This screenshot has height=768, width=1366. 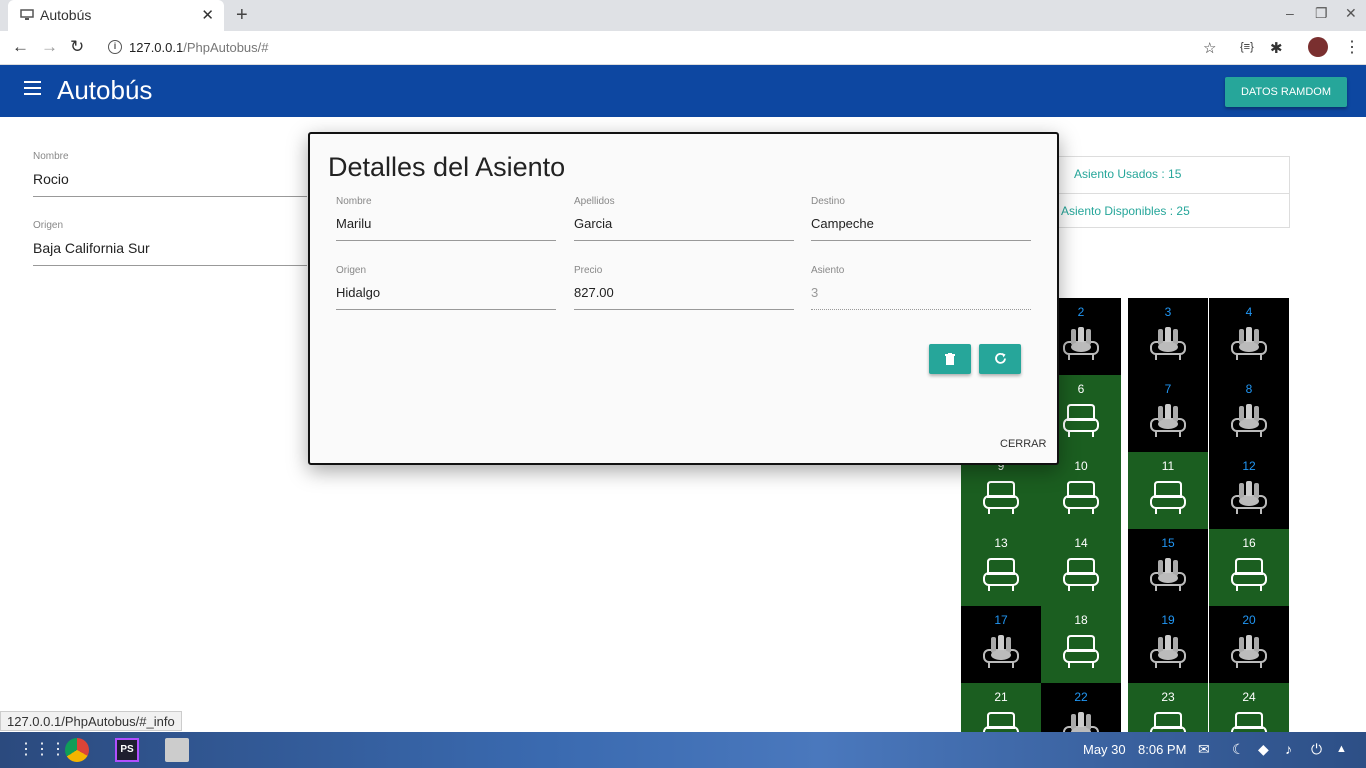 What do you see at coordinates (177, 750) in the screenshot?
I see `files-icon` at bounding box center [177, 750].